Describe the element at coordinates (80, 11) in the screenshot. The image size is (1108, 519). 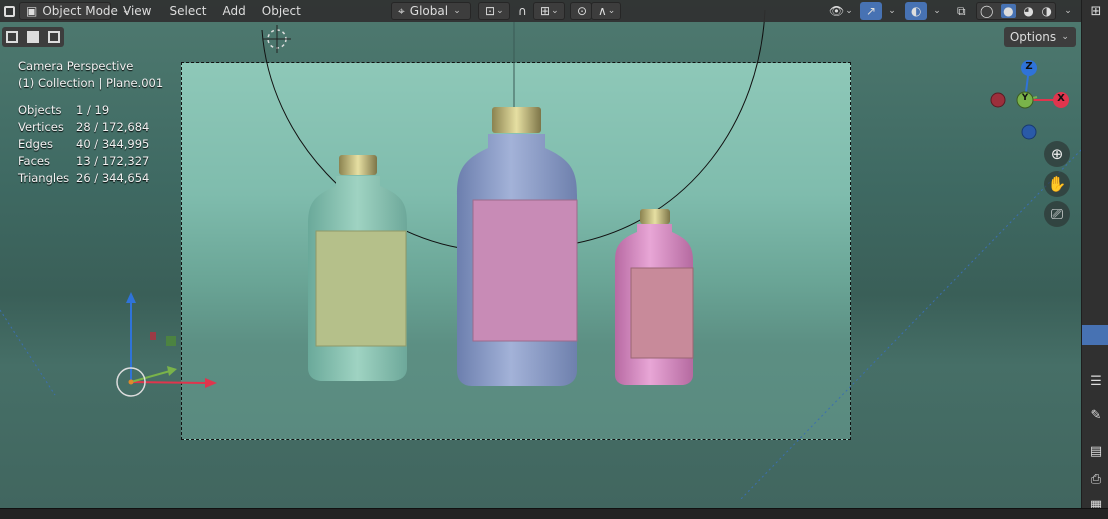
I see `mode-label: Object Mode` at that location.